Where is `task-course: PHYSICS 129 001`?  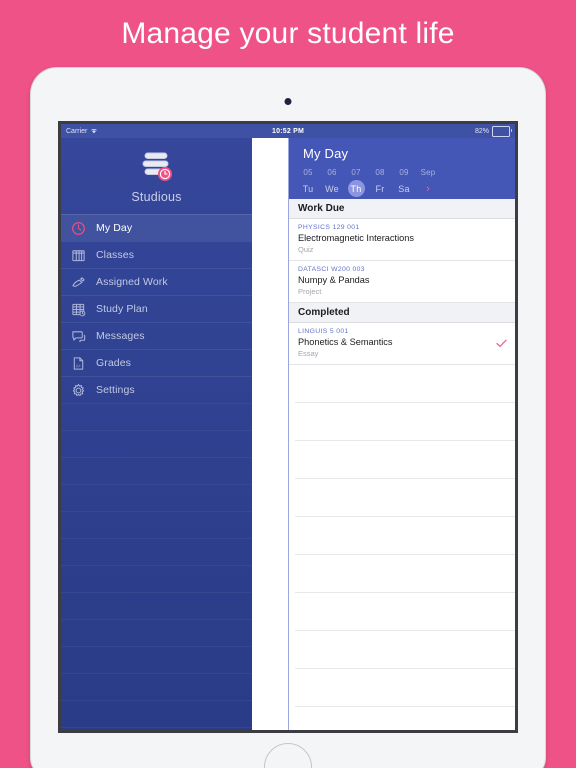
task-course: PHYSICS 129 001 is located at coordinates (329, 227).